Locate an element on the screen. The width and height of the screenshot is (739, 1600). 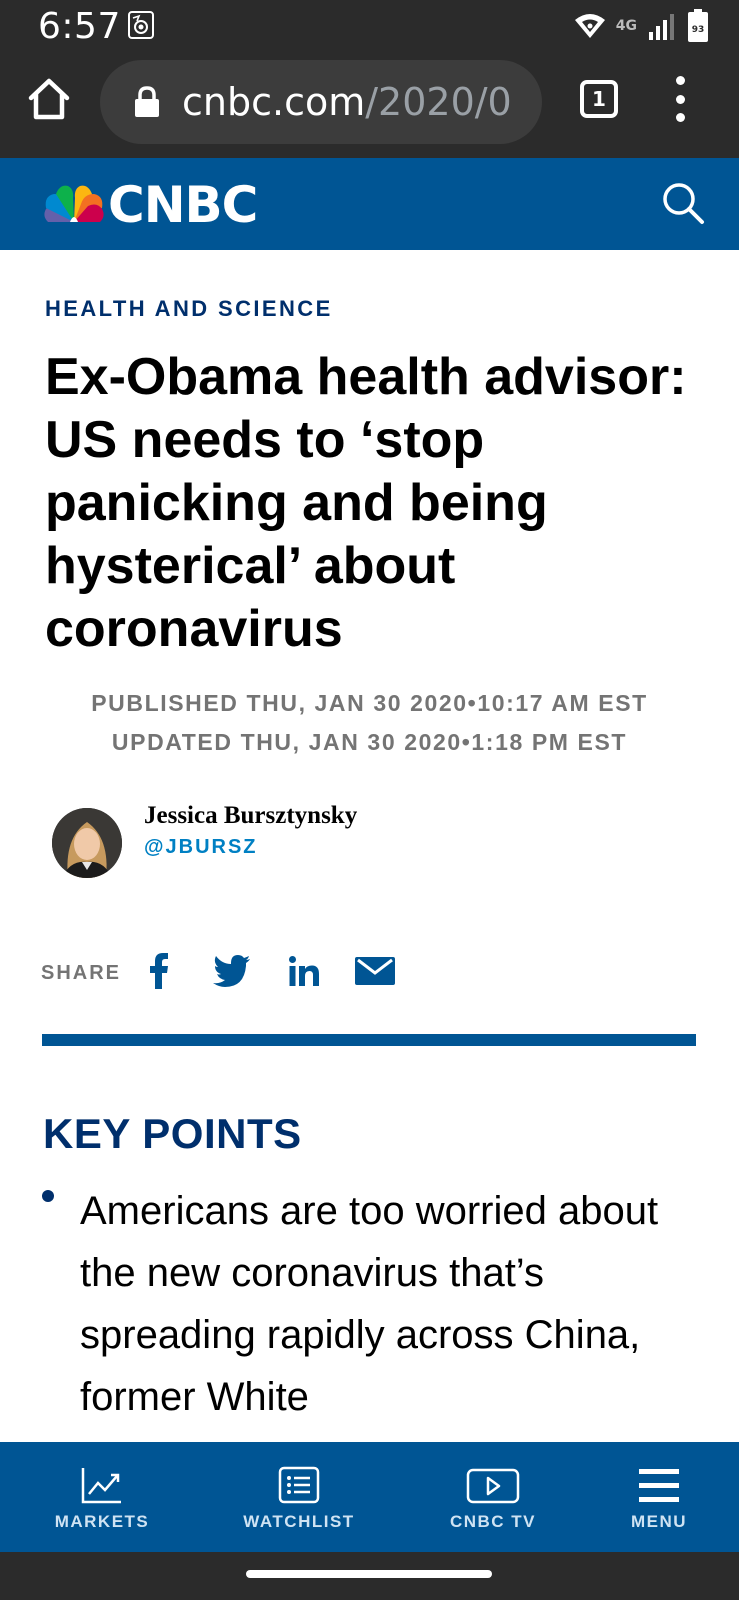
url-path: /2020/0 is located at coordinates (438, 102).